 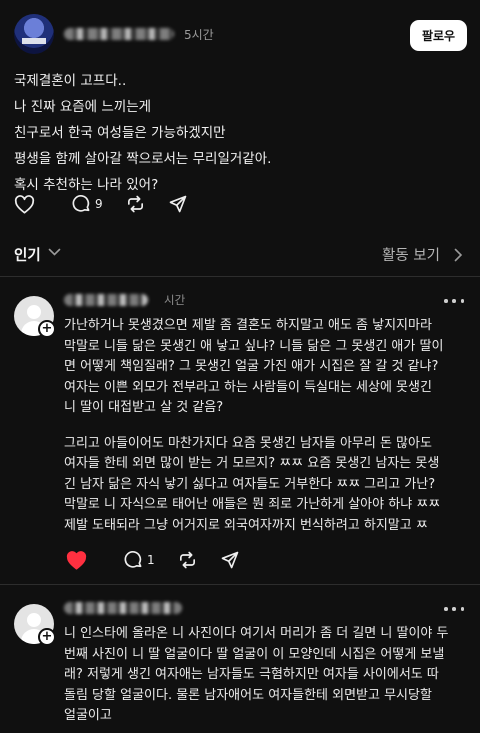 What do you see at coordinates (112, 204) in the screenshot?
I see `post-action-bar: 9` at bounding box center [112, 204].